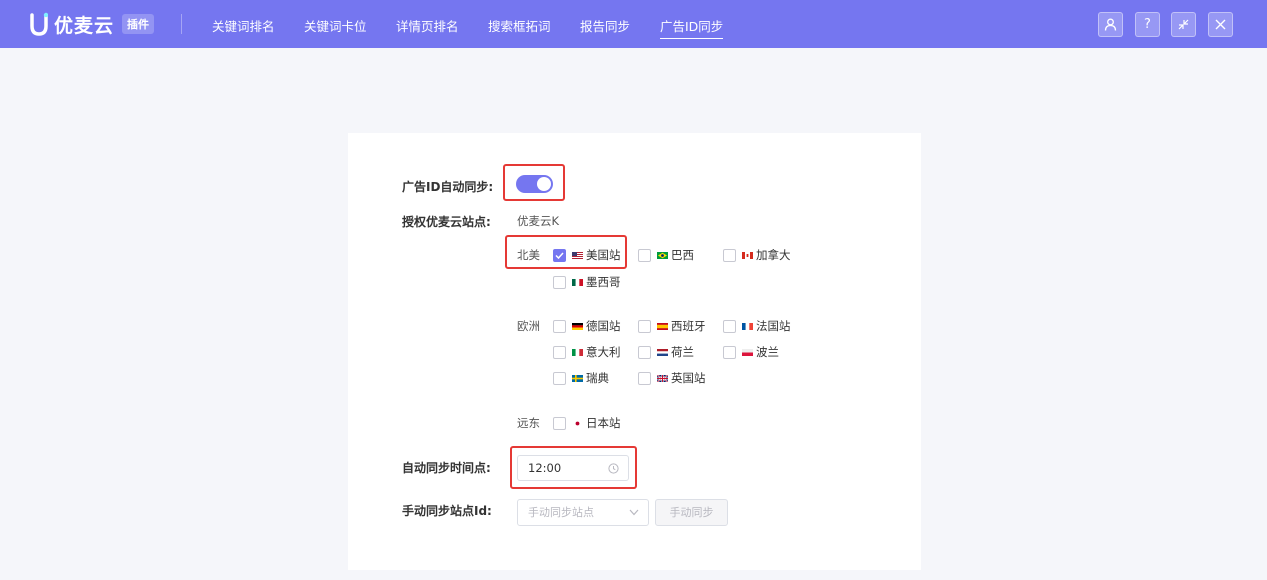 The width and height of the screenshot is (1267, 580). What do you see at coordinates (662, 255) in the screenshot?
I see `brazil-flag-icon` at bounding box center [662, 255].